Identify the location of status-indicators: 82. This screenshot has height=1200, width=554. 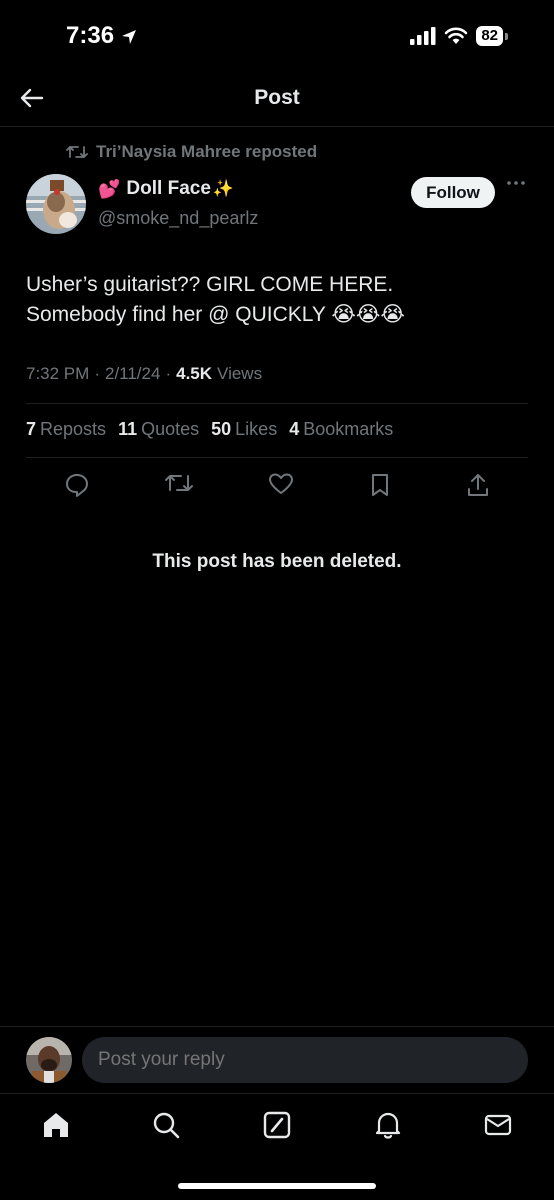
(459, 36).